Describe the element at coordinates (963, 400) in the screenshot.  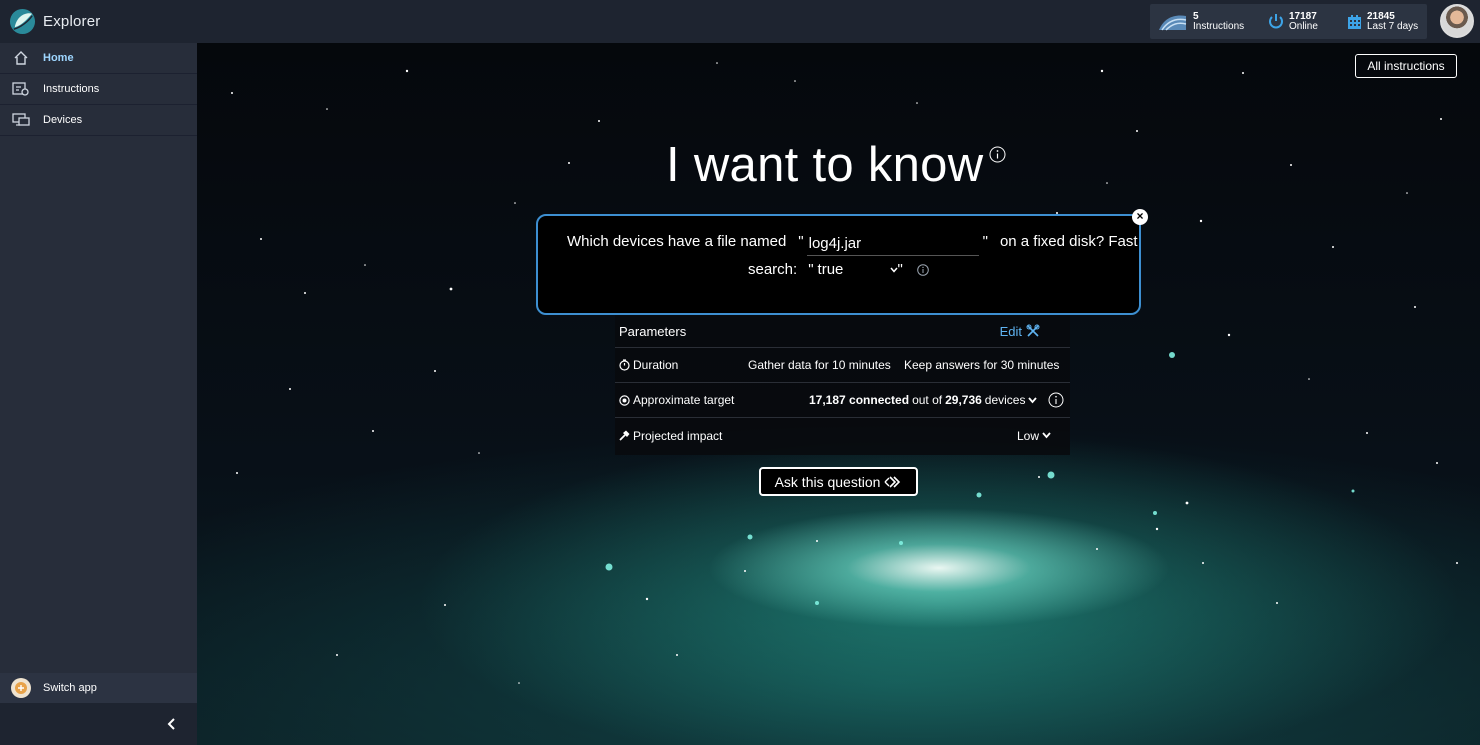
I see `total-devices: 29,736` at that location.